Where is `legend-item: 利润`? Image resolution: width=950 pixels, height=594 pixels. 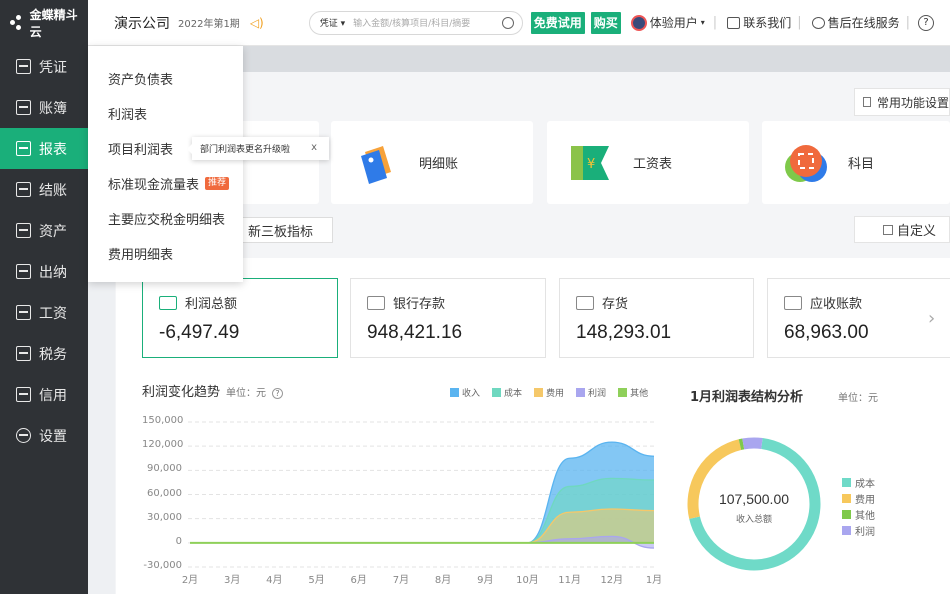
legend-item: 利润 is located at coordinates (591, 392).